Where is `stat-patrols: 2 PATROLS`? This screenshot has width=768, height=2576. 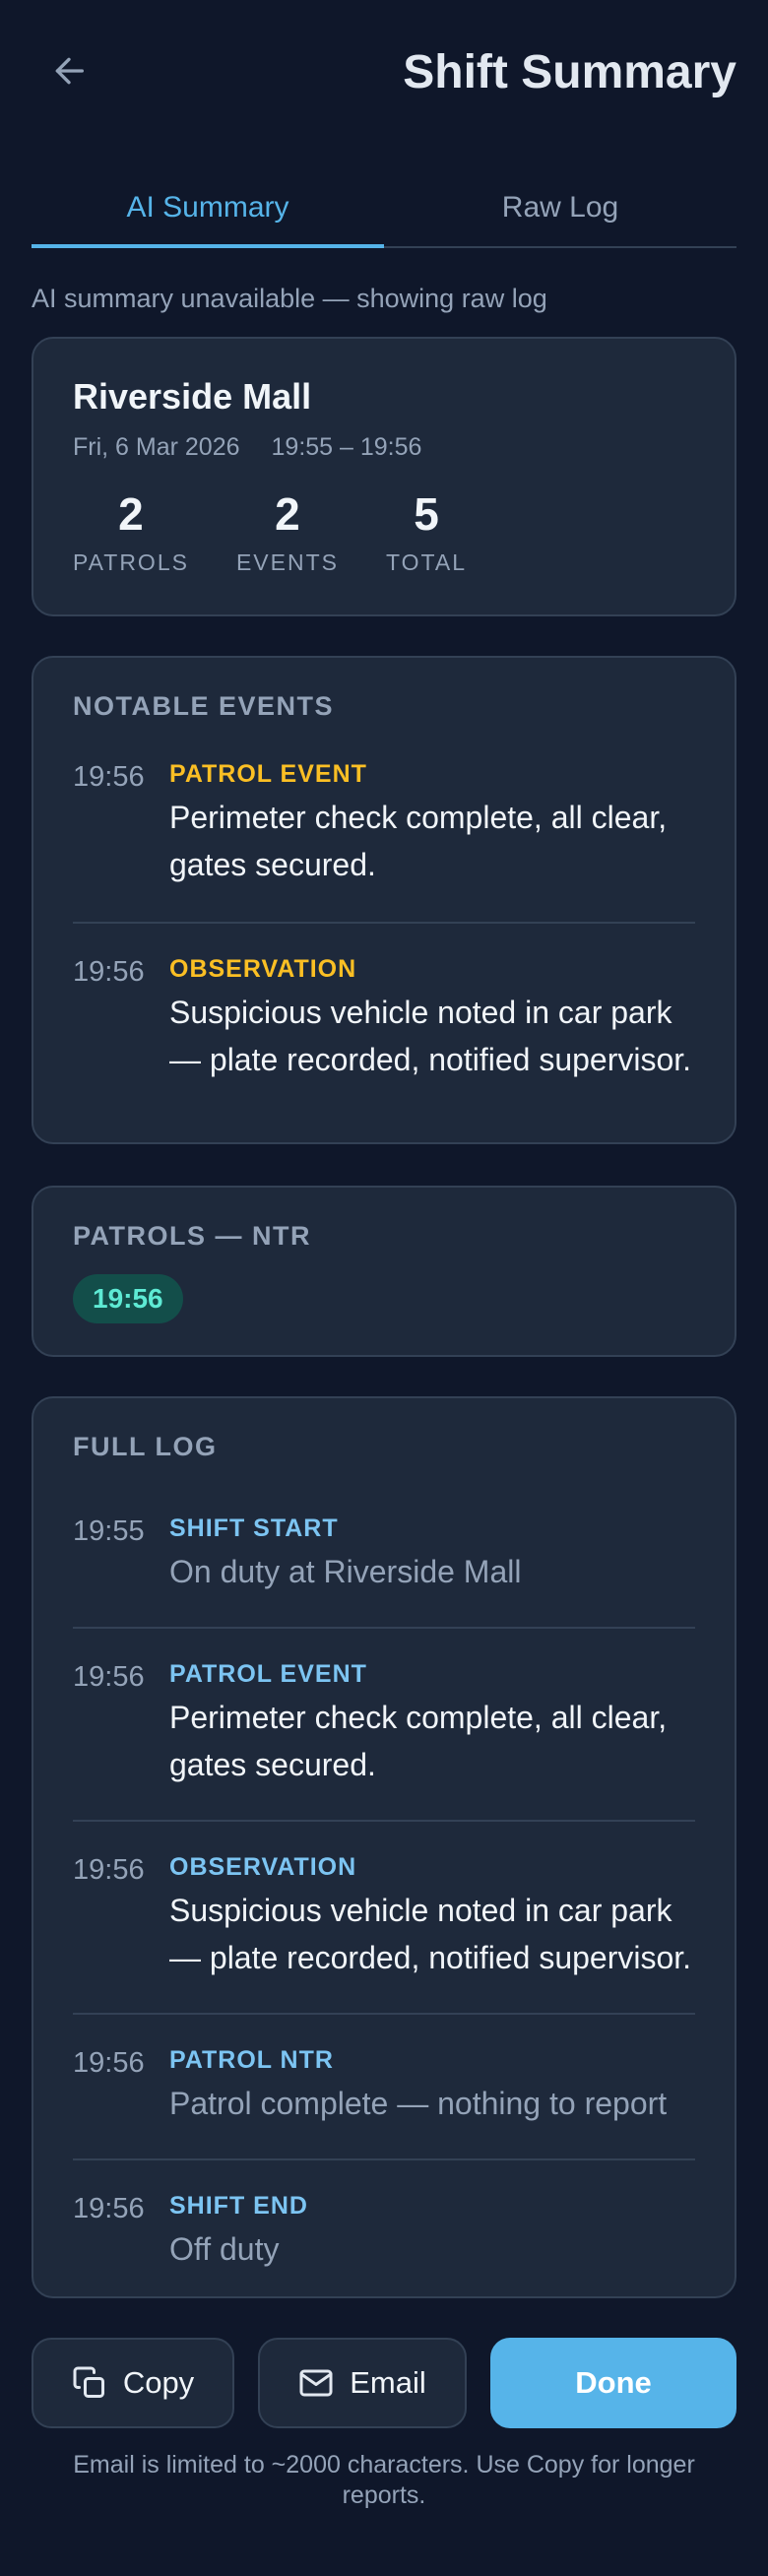 stat-patrols: 2 PATROLS is located at coordinates (131, 532).